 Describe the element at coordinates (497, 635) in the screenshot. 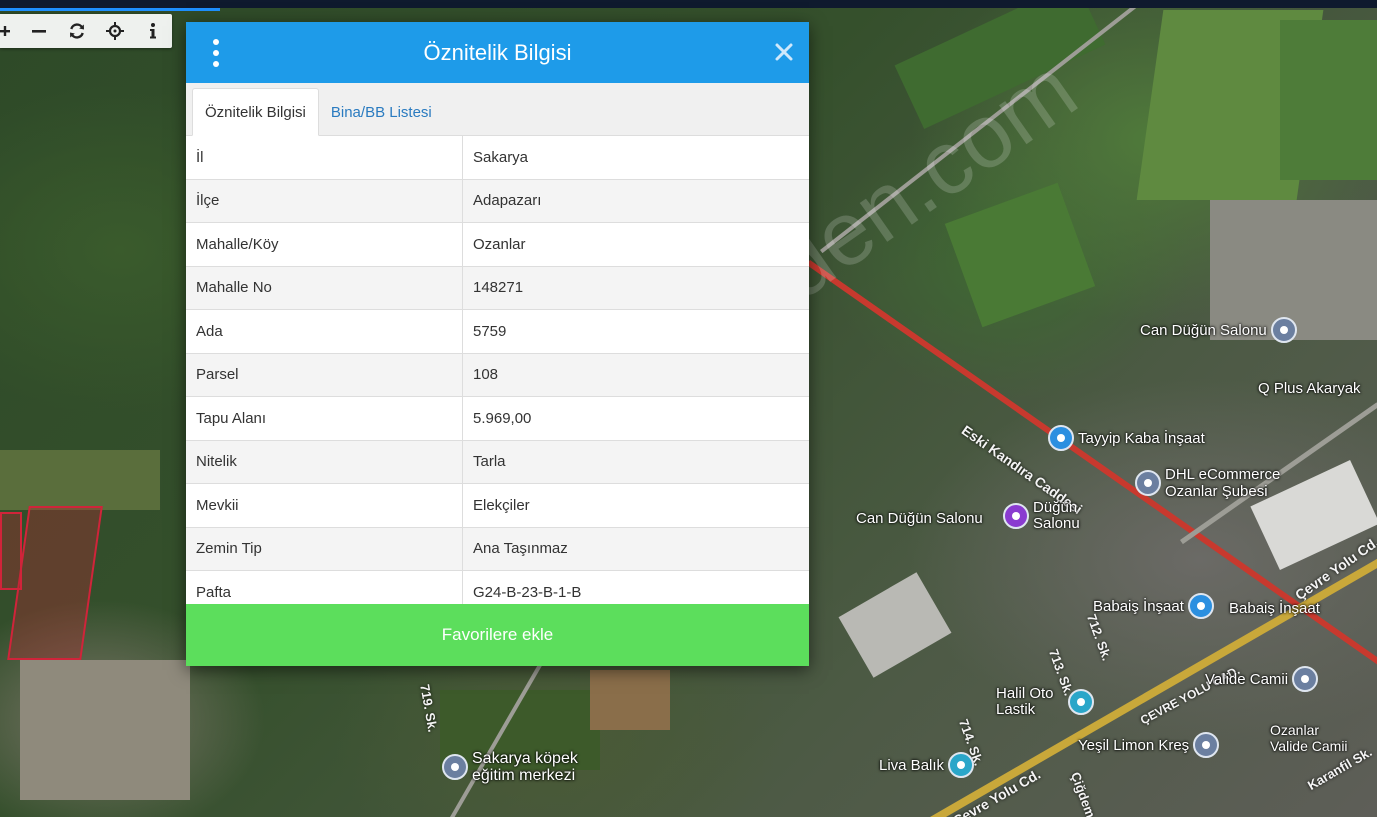

I see `add-favorite-button: Favorilere ekle` at that location.